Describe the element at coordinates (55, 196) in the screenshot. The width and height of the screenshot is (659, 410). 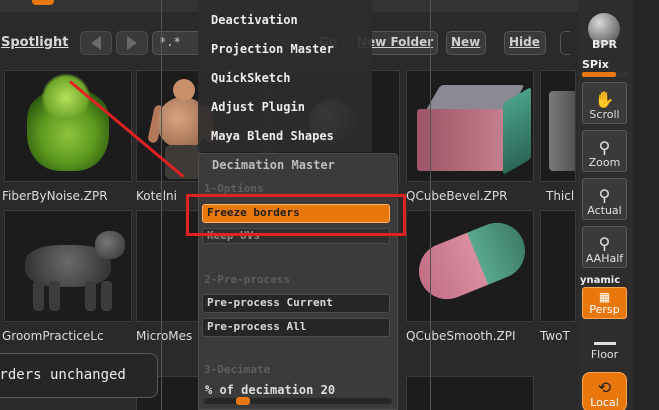
I see `file-label: FiberByNoise.ZPR` at that location.